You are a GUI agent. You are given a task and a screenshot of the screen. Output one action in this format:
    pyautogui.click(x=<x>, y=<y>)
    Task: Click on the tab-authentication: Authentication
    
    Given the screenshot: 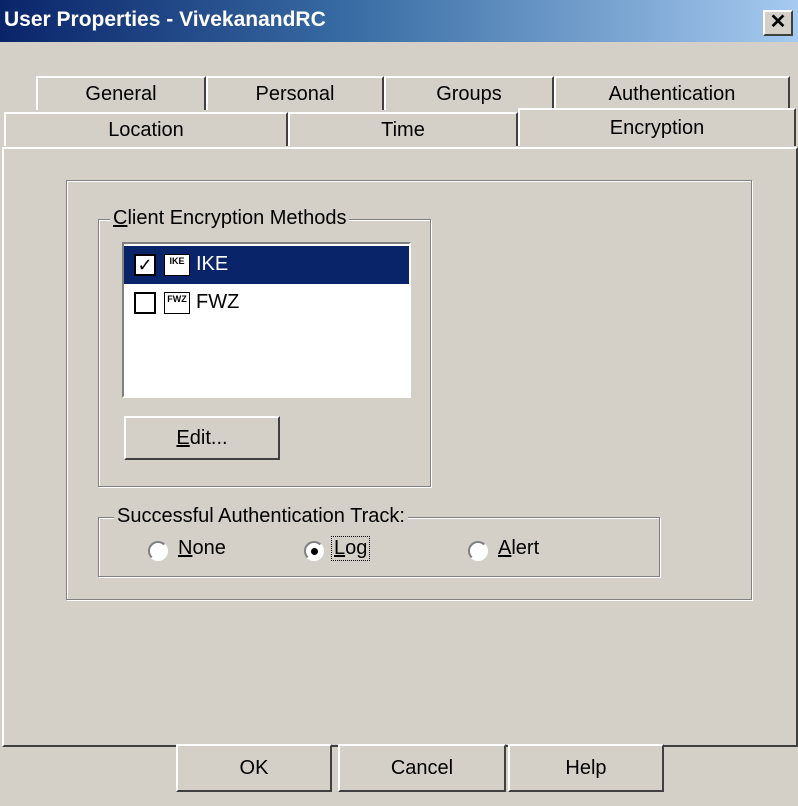 What is the action you would take?
    pyautogui.click(x=672, y=93)
    